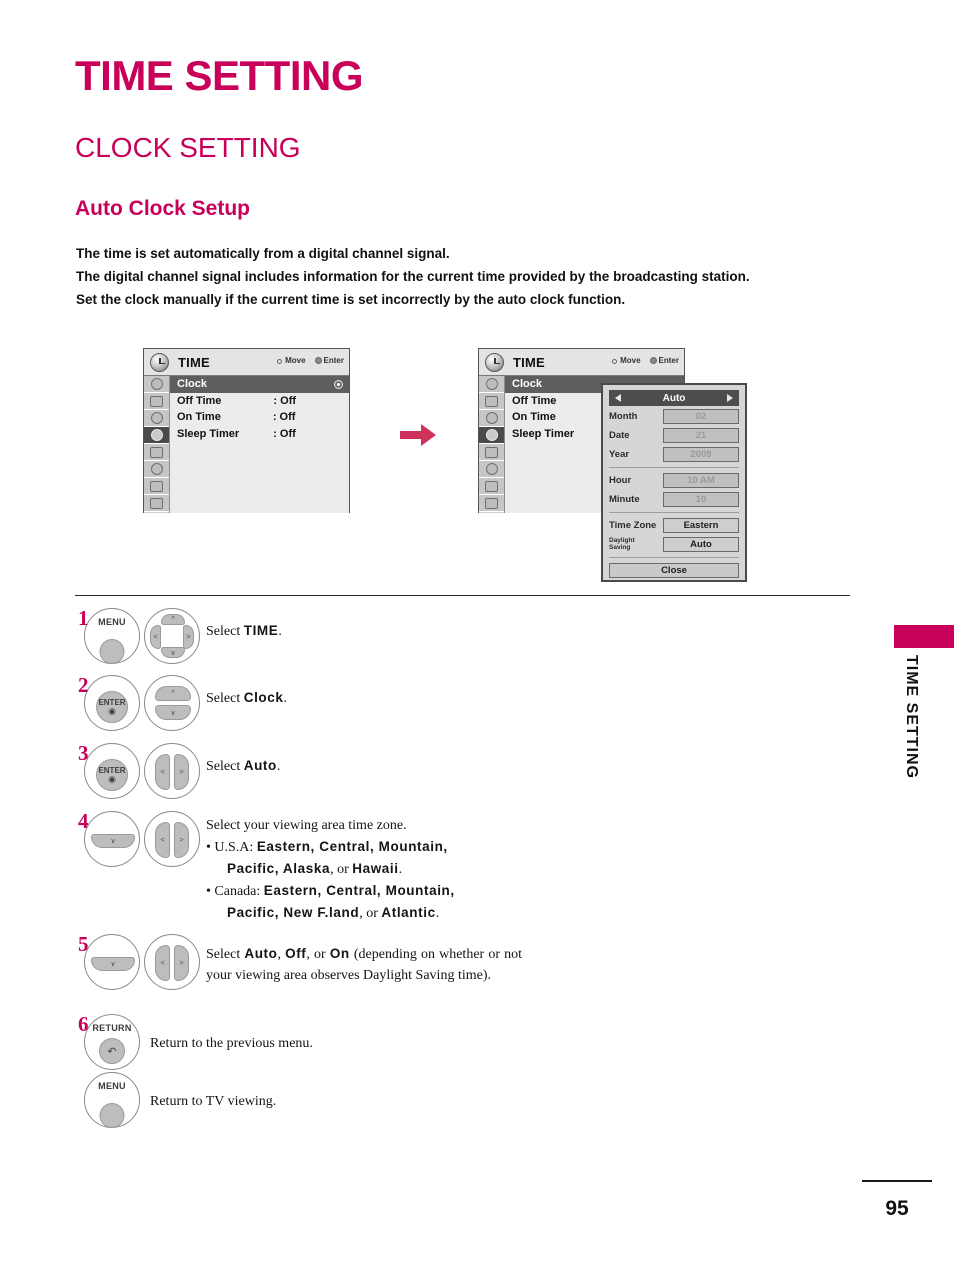  Describe the element at coordinates (339, 953) in the screenshot. I see `step5-b3: On` at that location.